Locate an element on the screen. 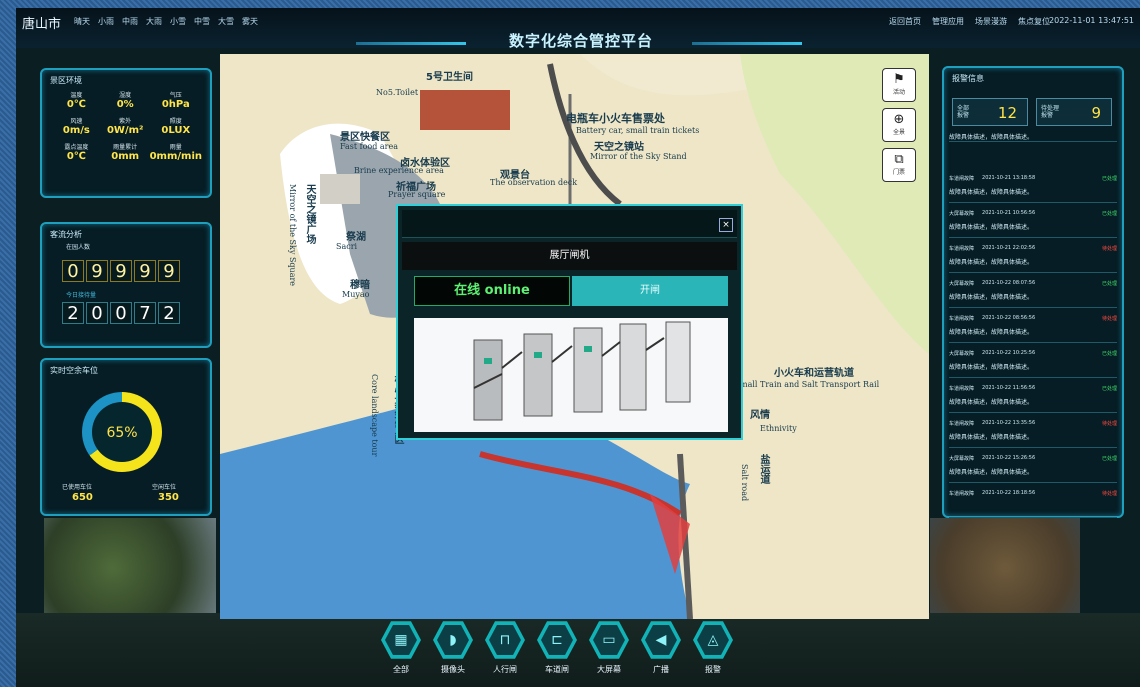 Image resolution: width=1140 pixels, height=687 pixels. weather-option: 小雨 is located at coordinates (106, 21).